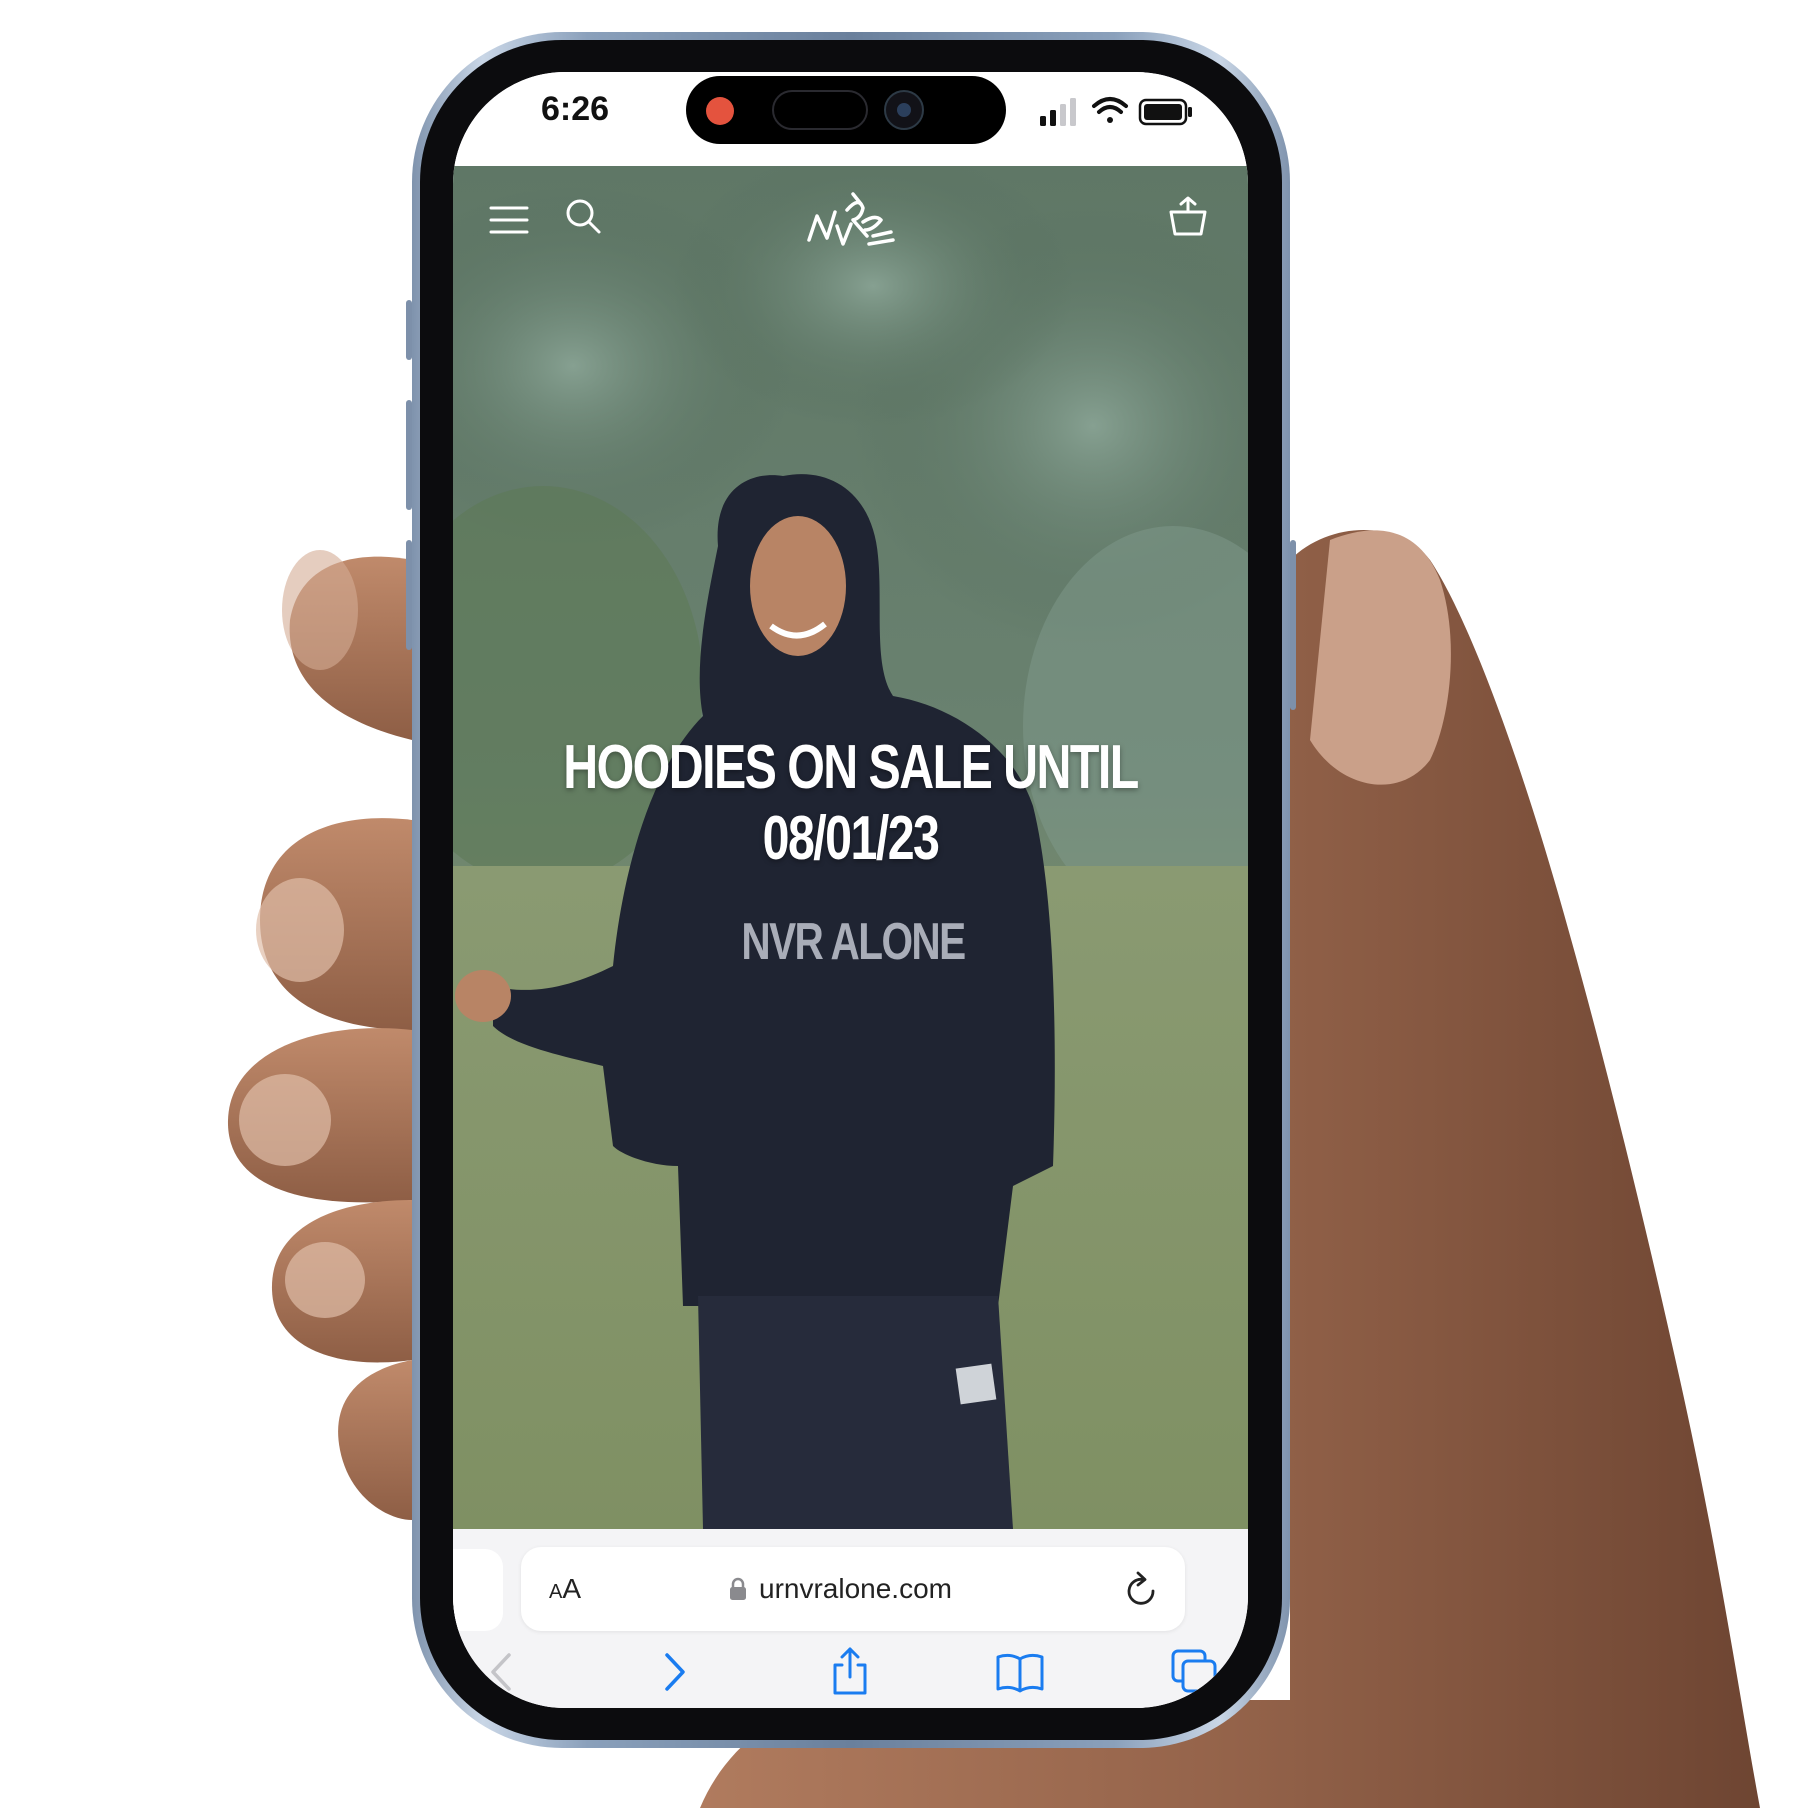  What do you see at coordinates (1188, 217) in the screenshot?
I see `basket-icon` at bounding box center [1188, 217].